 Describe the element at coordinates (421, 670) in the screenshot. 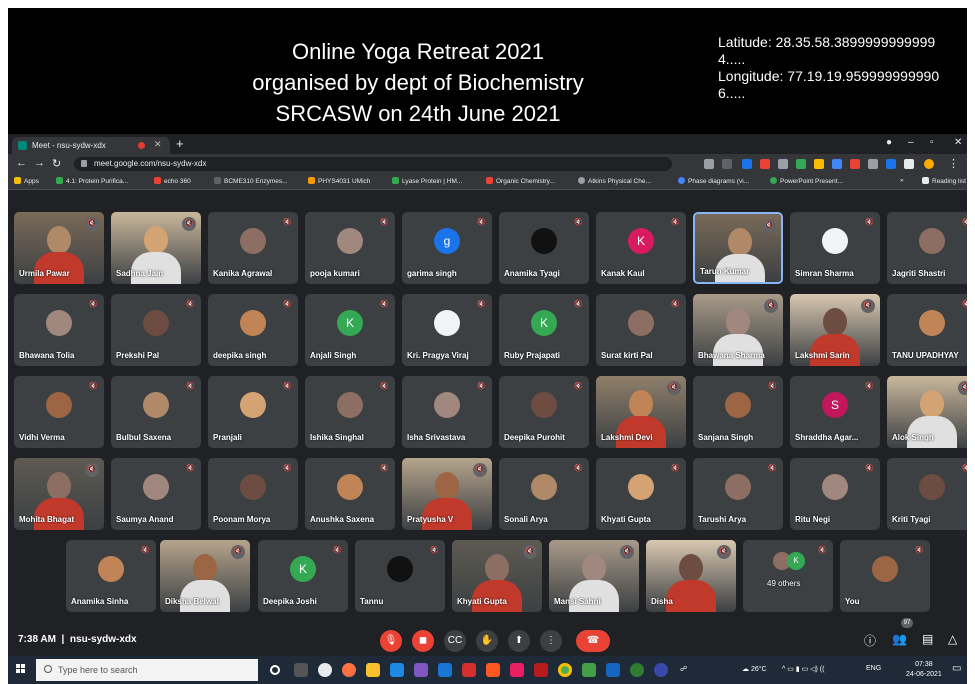

I see `onenote-icon` at that location.